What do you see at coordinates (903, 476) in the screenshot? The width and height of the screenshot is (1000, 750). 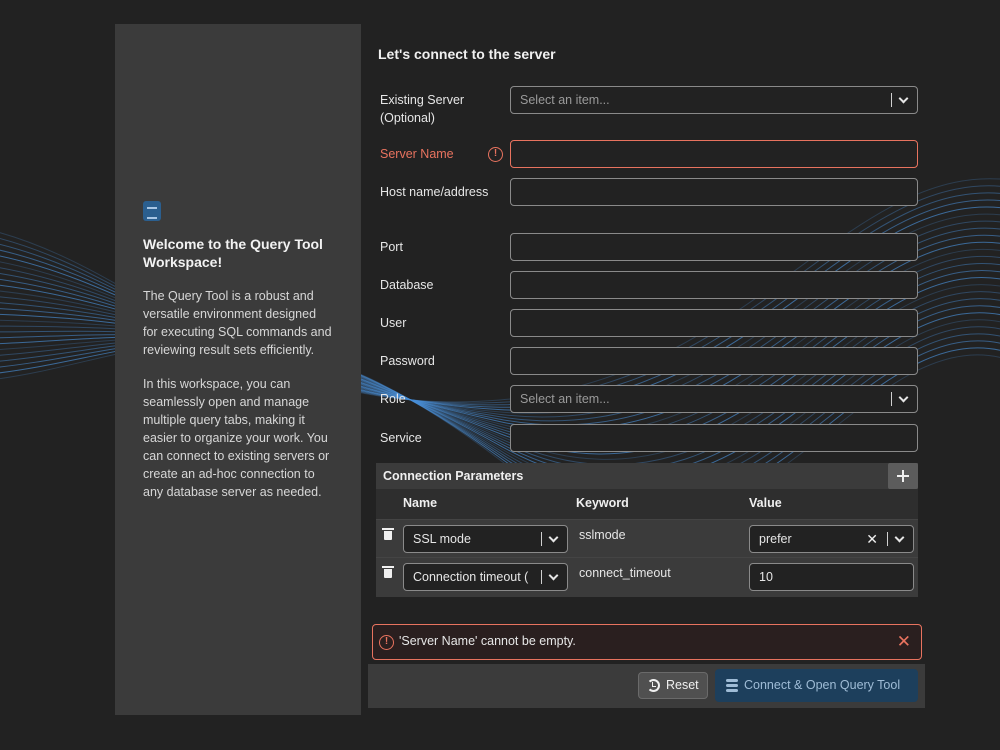 I see `add-parameter-button` at bounding box center [903, 476].